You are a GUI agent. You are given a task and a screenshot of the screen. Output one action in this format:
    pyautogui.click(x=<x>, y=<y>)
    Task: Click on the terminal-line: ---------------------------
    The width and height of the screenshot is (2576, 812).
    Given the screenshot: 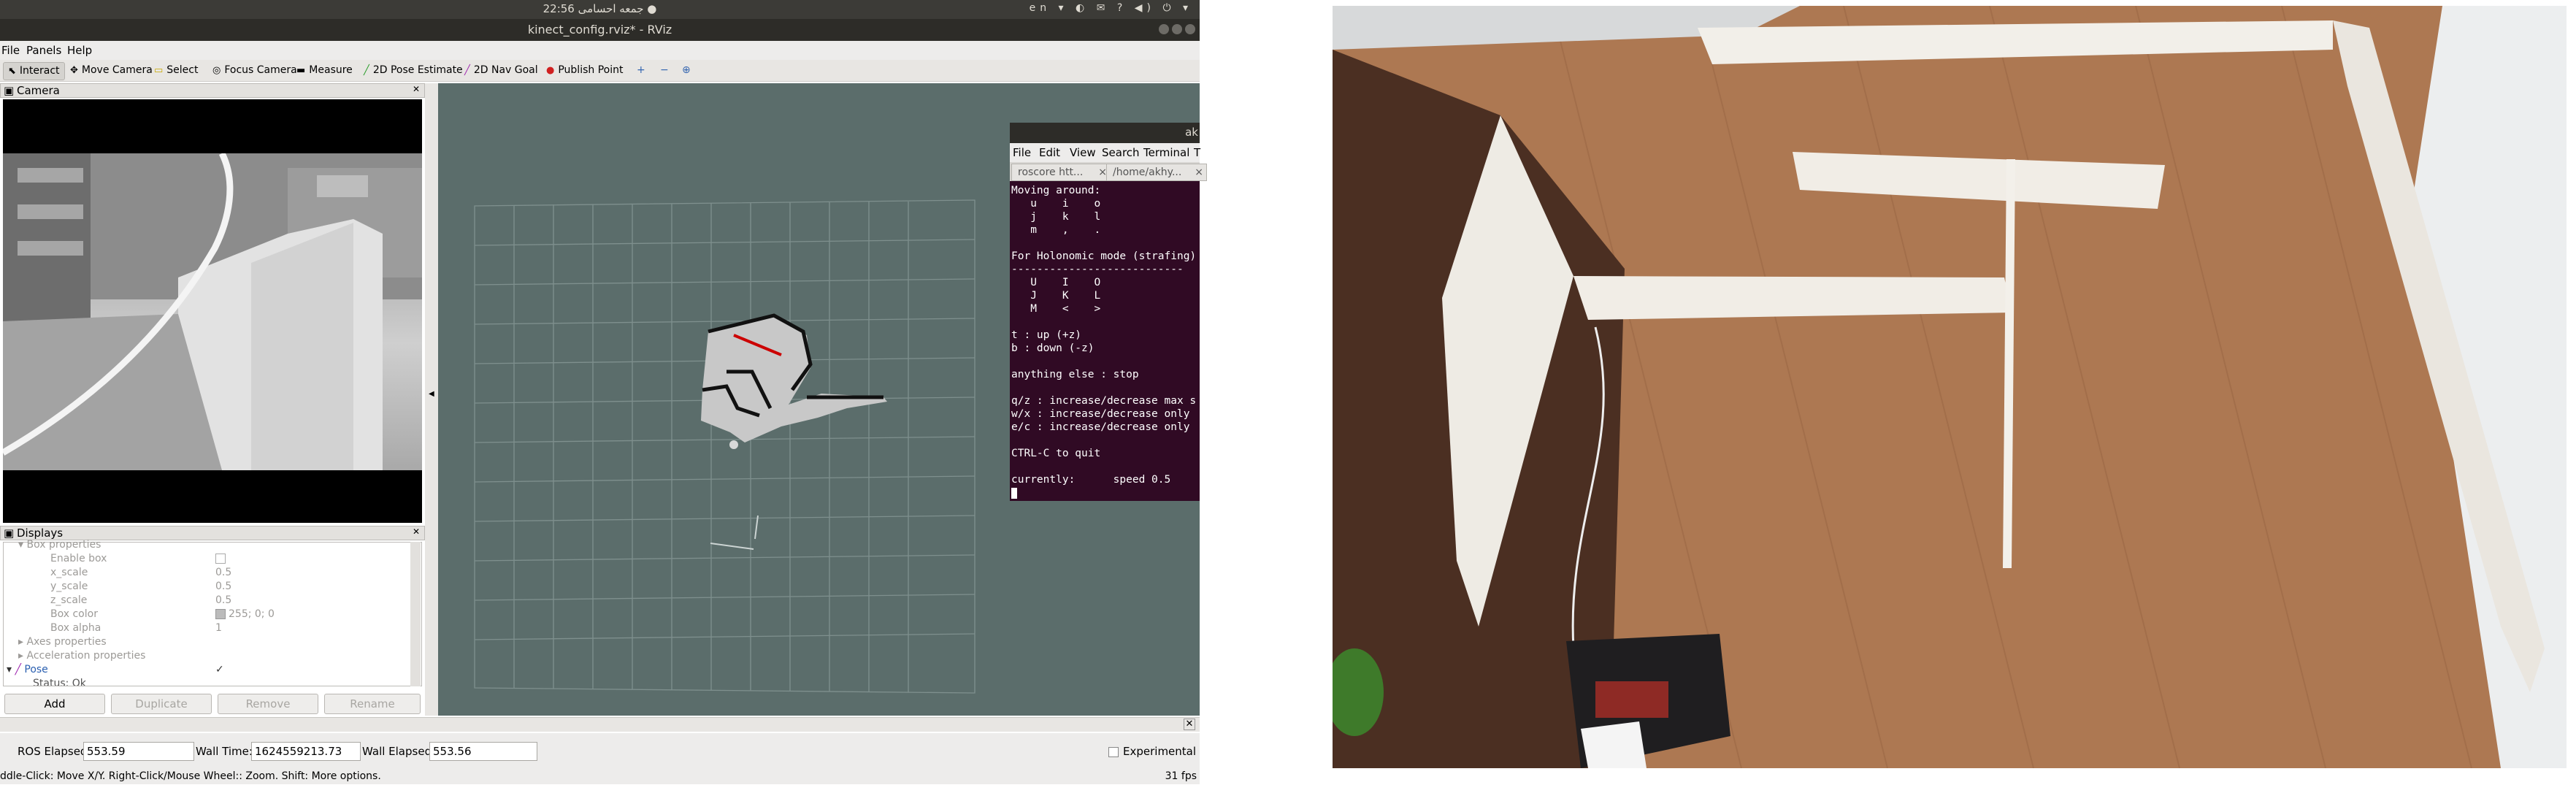 What is the action you would take?
    pyautogui.click(x=1097, y=269)
    